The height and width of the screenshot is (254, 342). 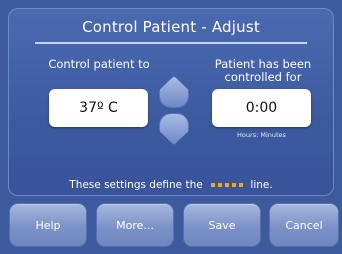 I want to click on increase-button, so click(x=174, y=92).